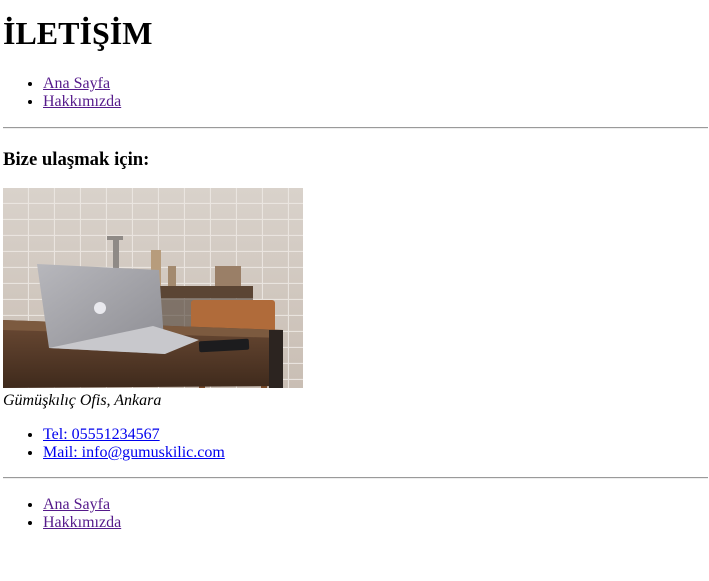 This screenshot has height=581, width=709. I want to click on page-title: İLETİŞİM, so click(78, 33).